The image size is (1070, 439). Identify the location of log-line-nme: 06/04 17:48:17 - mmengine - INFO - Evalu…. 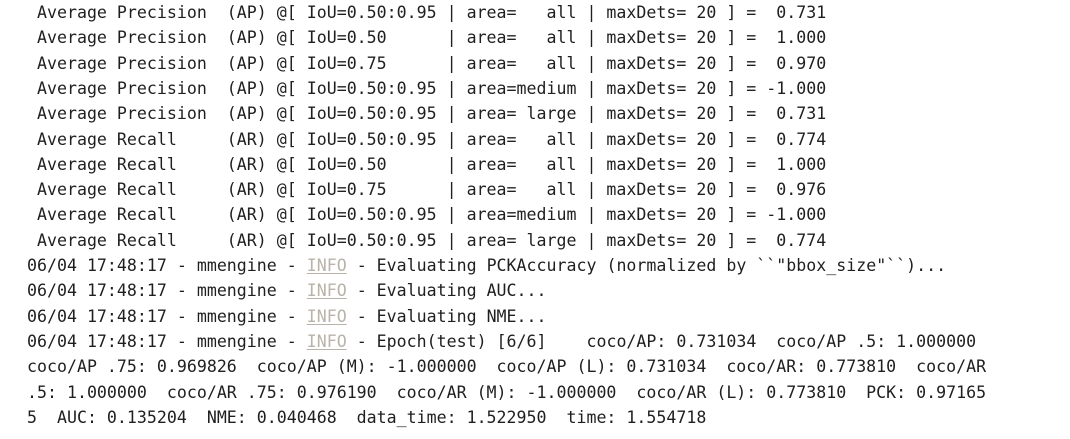
(548, 316).